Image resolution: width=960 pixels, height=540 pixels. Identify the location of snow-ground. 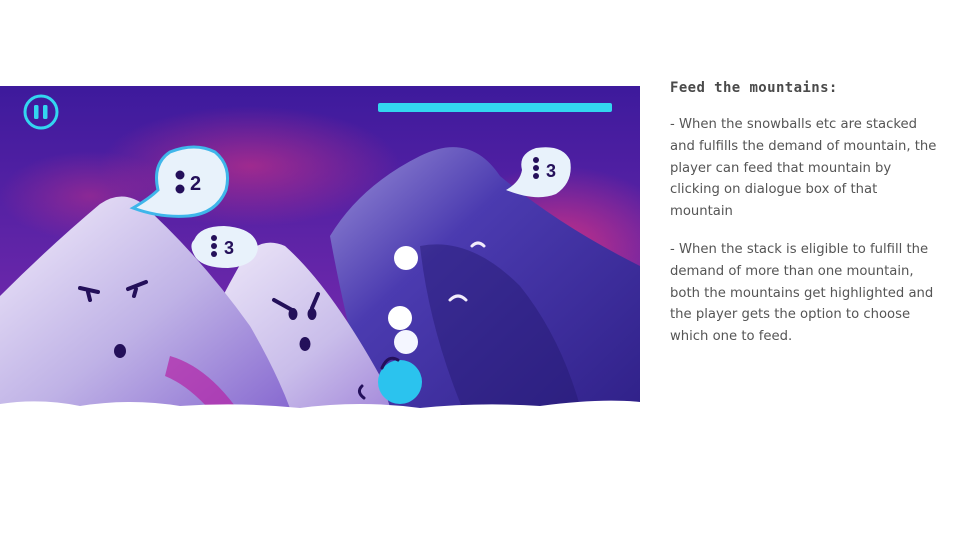
(320, 419).